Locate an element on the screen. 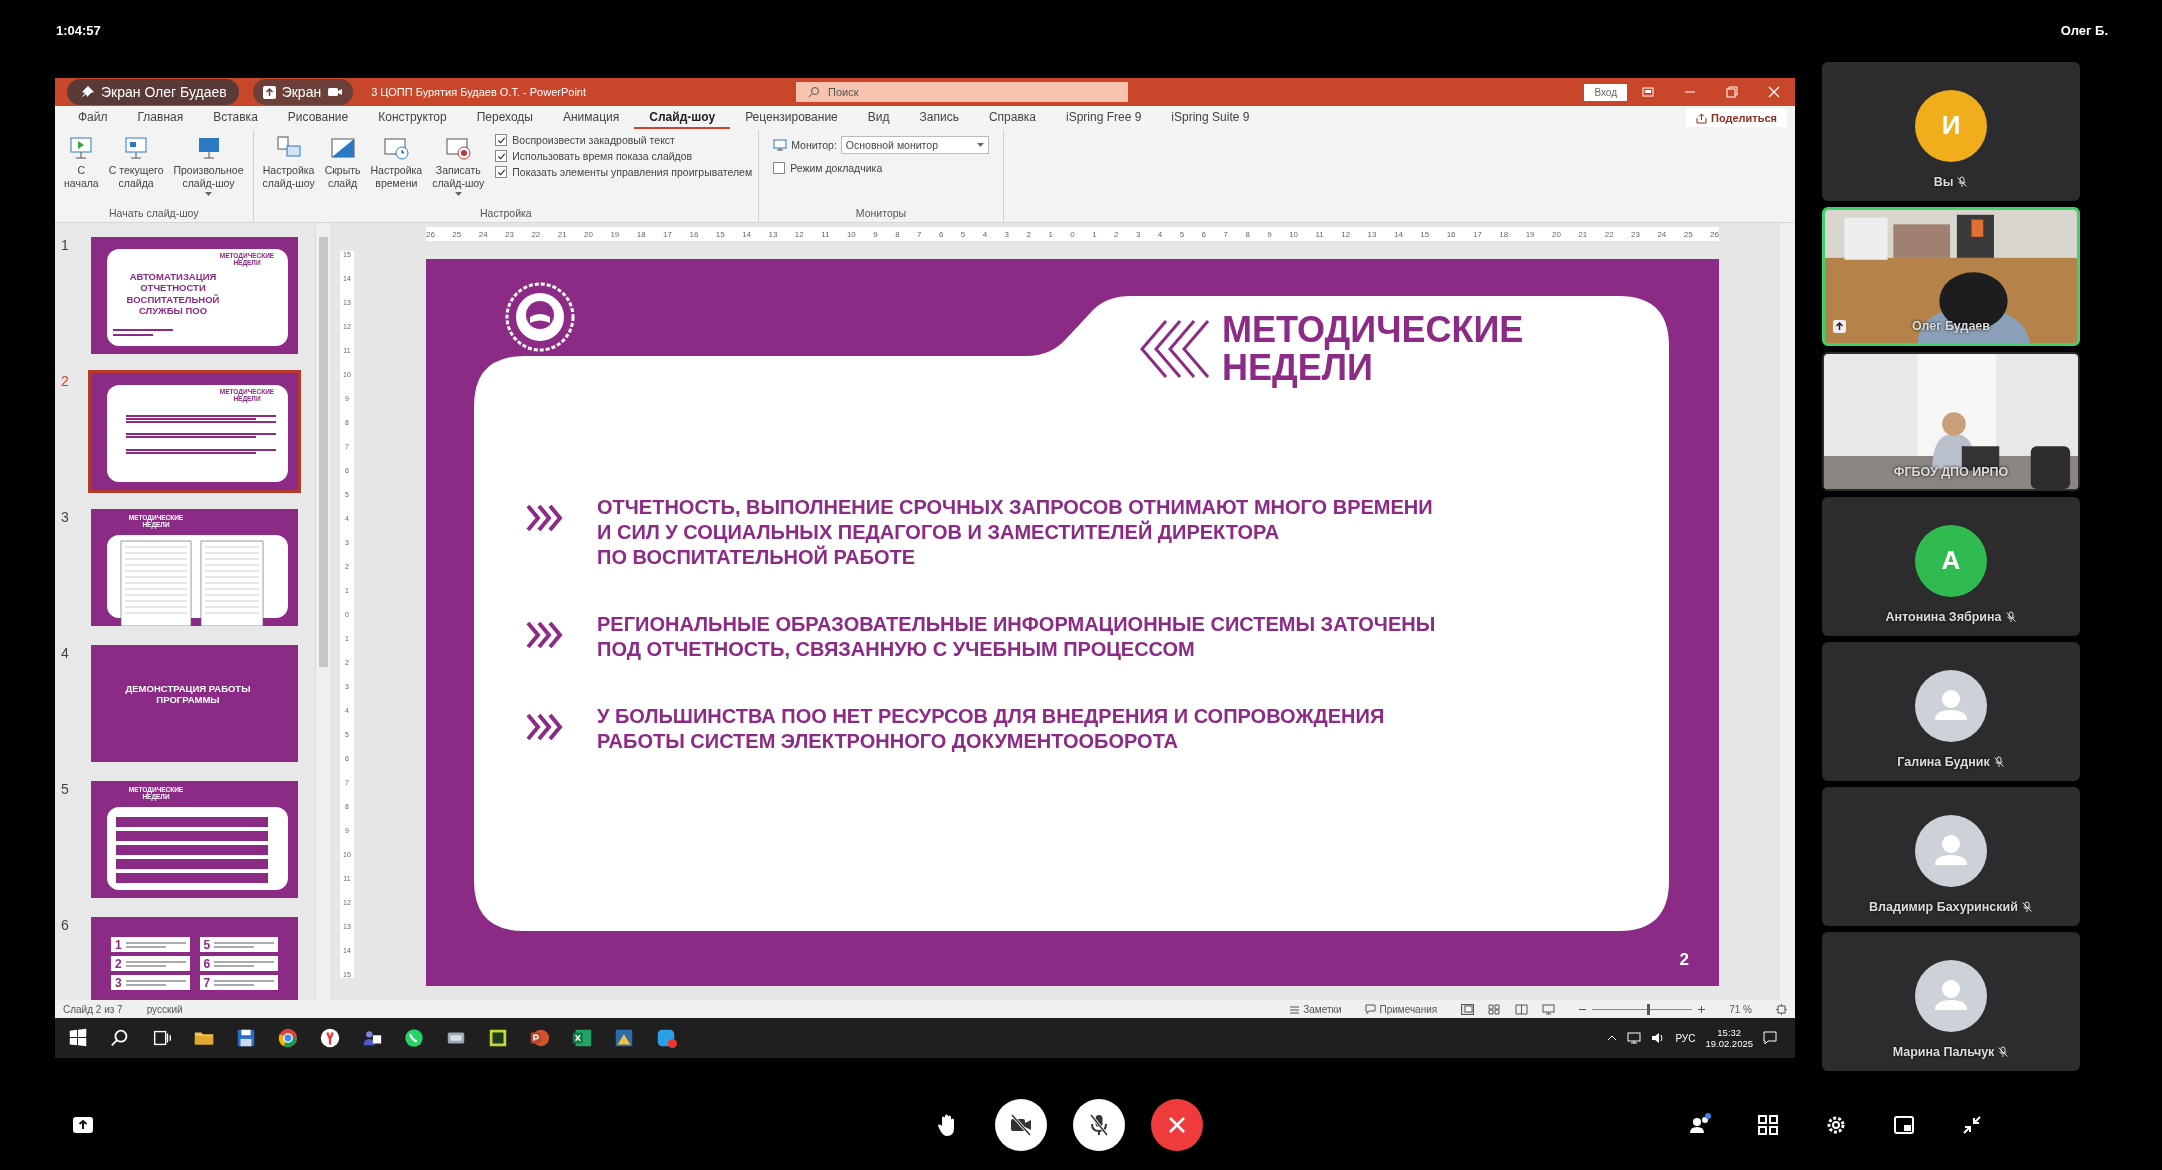 This screenshot has height=1170, width=2162. restore-icon is located at coordinates (1732, 92).